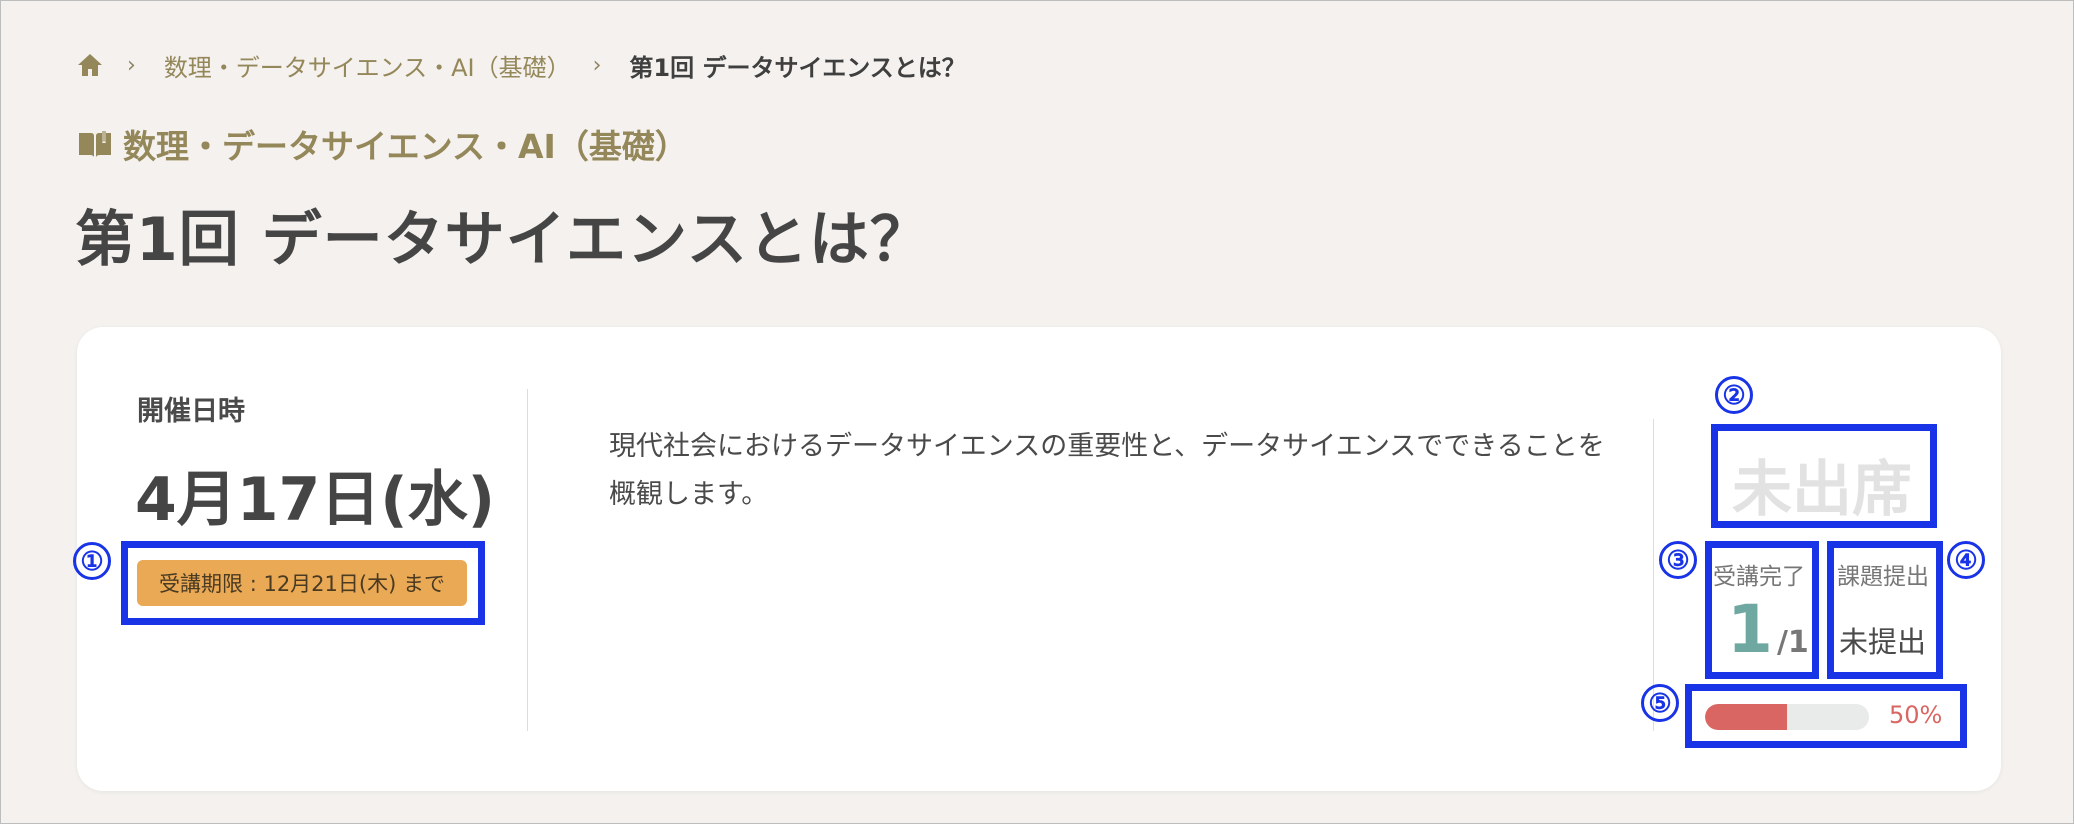 The image size is (2074, 824). What do you see at coordinates (1885, 610) in the screenshot?
I see `highlight-box-submission` at bounding box center [1885, 610].